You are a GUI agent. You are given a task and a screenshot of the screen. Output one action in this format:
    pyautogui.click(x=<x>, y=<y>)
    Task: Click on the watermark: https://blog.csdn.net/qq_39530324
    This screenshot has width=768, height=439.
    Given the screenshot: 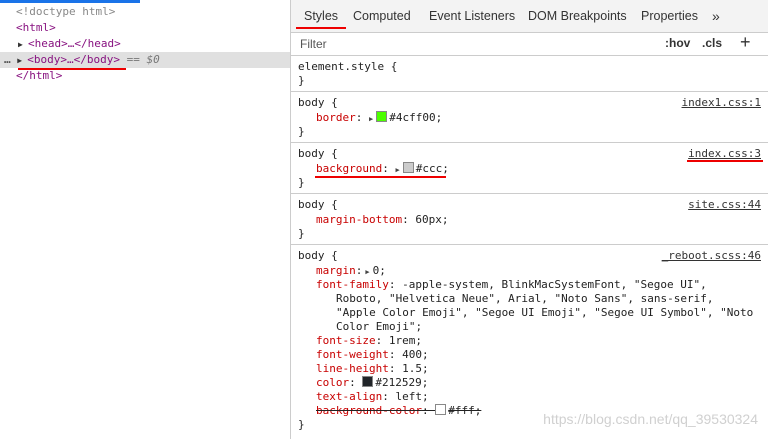 What is the action you would take?
    pyautogui.click(x=650, y=419)
    